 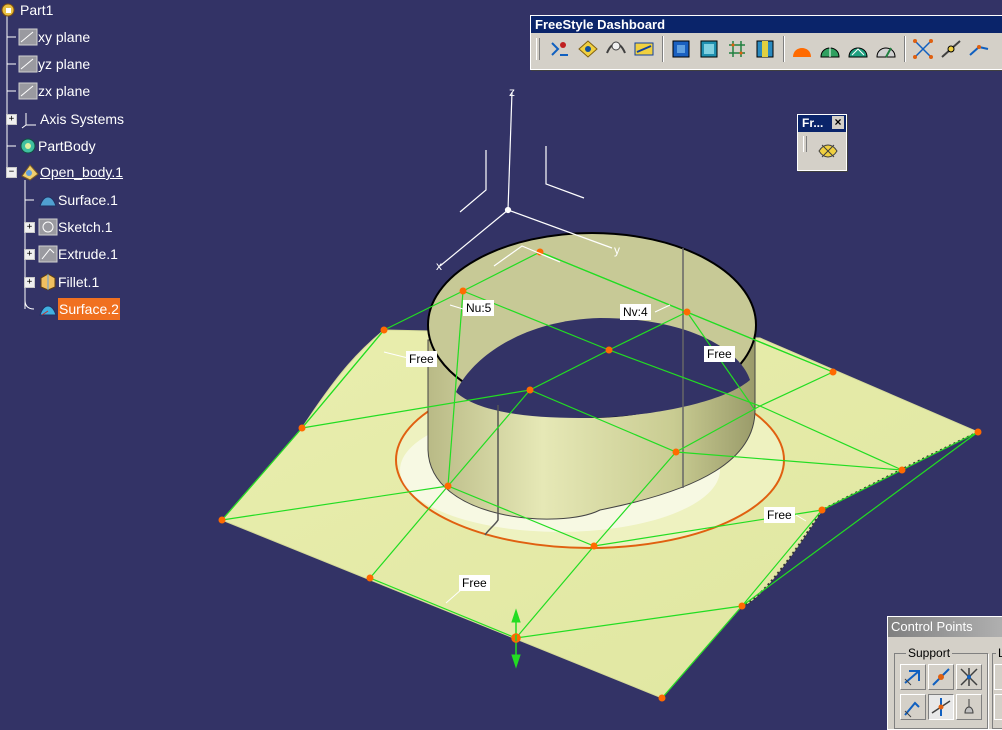 What do you see at coordinates (617, 250) in the screenshot?
I see `axis-y-label: y` at bounding box center [617, 250].